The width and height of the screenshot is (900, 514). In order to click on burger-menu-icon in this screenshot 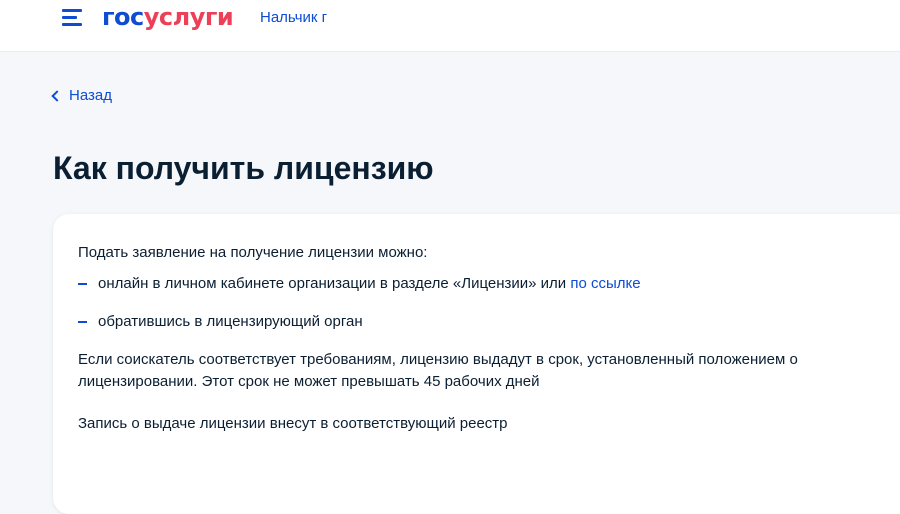, I will do `click(73, 18)`.